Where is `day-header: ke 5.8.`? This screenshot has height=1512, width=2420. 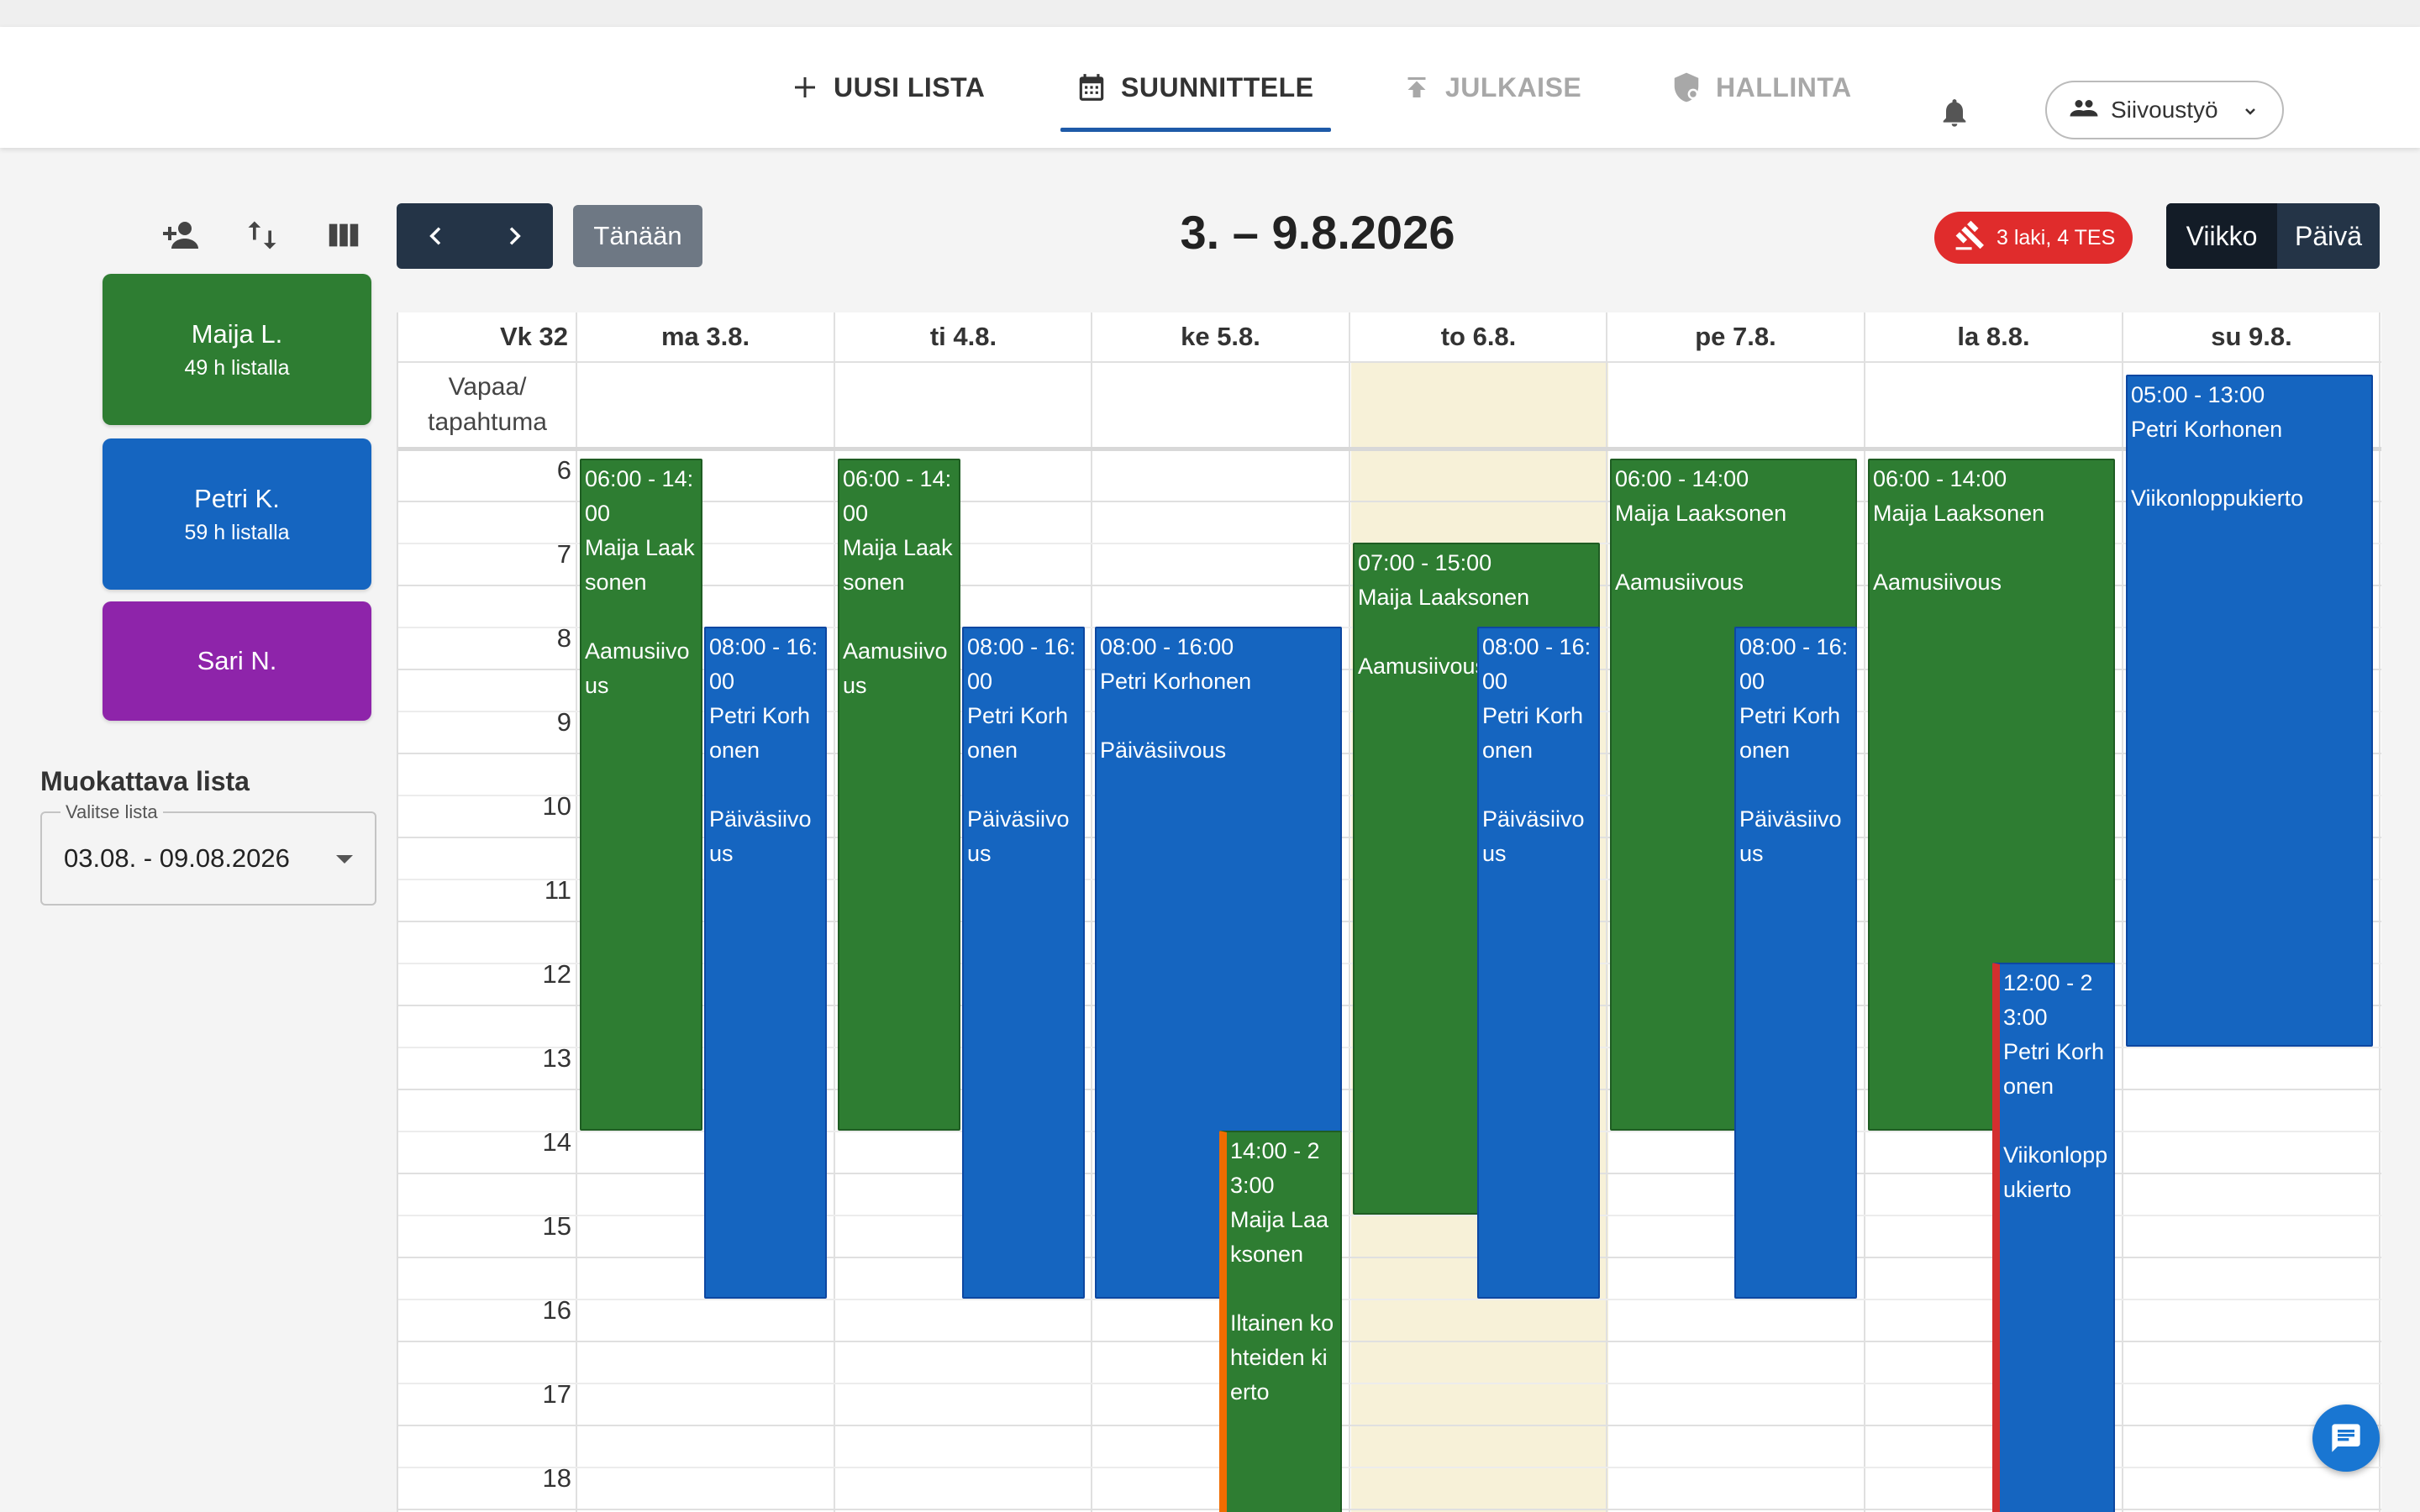 day-header: ke 5.8. is located at coordinates (1221, 336).